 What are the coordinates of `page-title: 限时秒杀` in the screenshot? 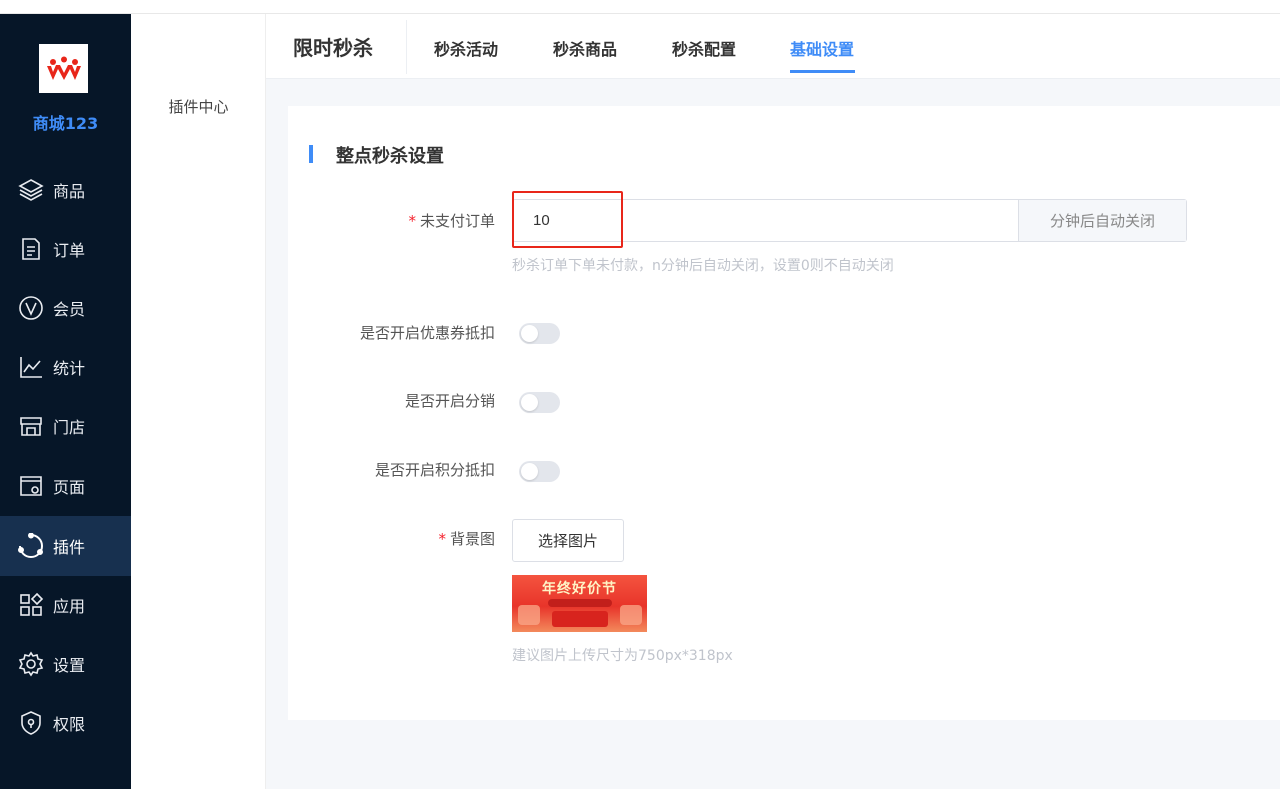 It's located at (333, 48).